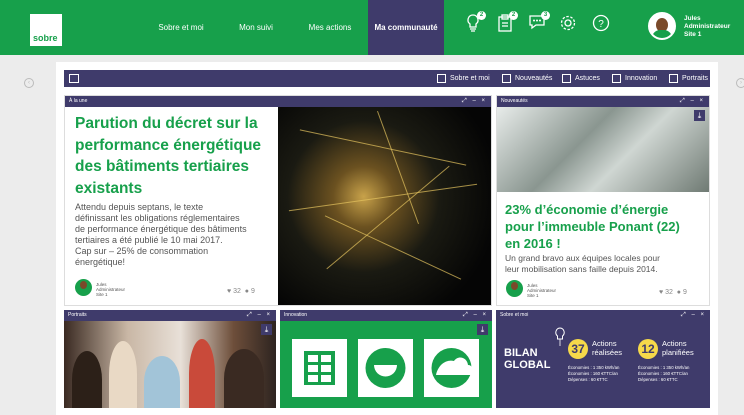 The height and width of the screenshot is (415, 744). Describe the element at coordinates (109, 188) in the screenshot. I see `title-line: existants` at that location.